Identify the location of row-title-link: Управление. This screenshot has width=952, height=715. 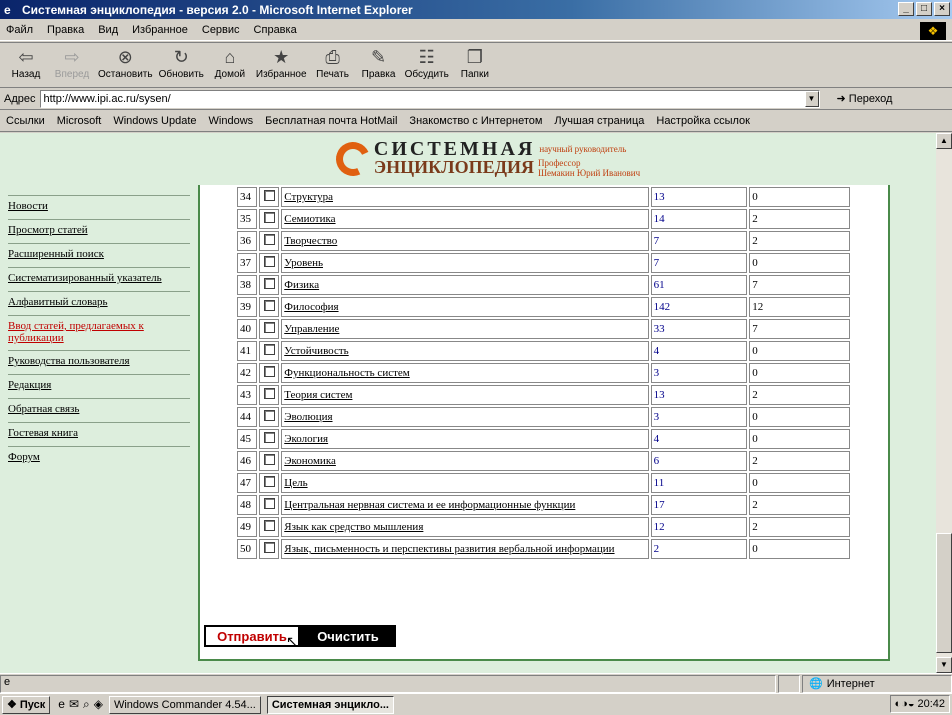
(465, 329).